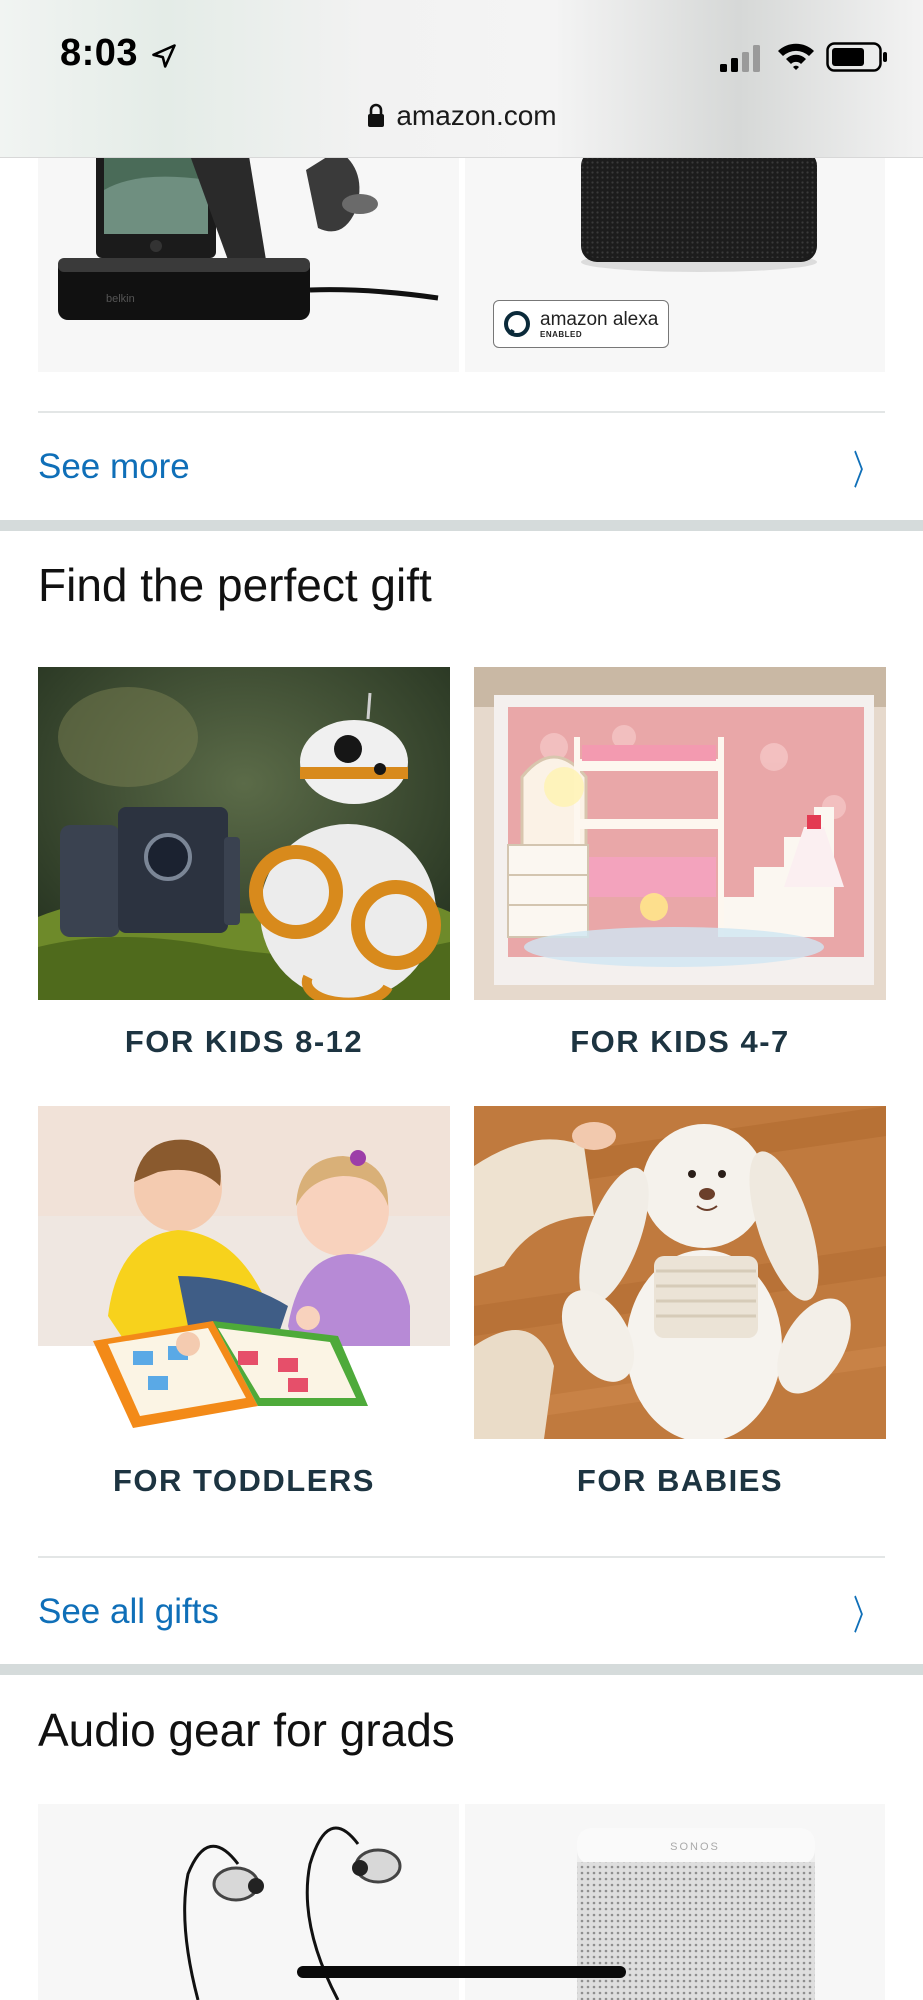 The width and height of the screenshot is (923, 2000). What do you see at coordinates (244, 1480) in the screenshot?
I see `gift-caption: FOR TODDLERS` at bounding box center [244, 1480].